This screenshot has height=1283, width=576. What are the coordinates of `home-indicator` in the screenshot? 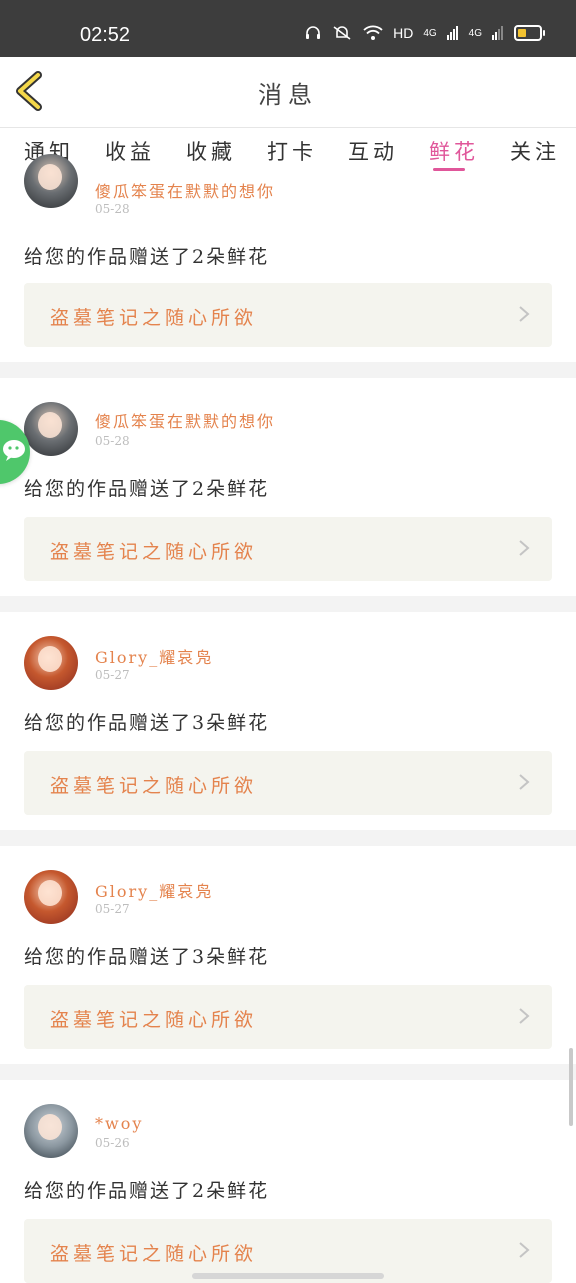 It's located at (288, 1276).